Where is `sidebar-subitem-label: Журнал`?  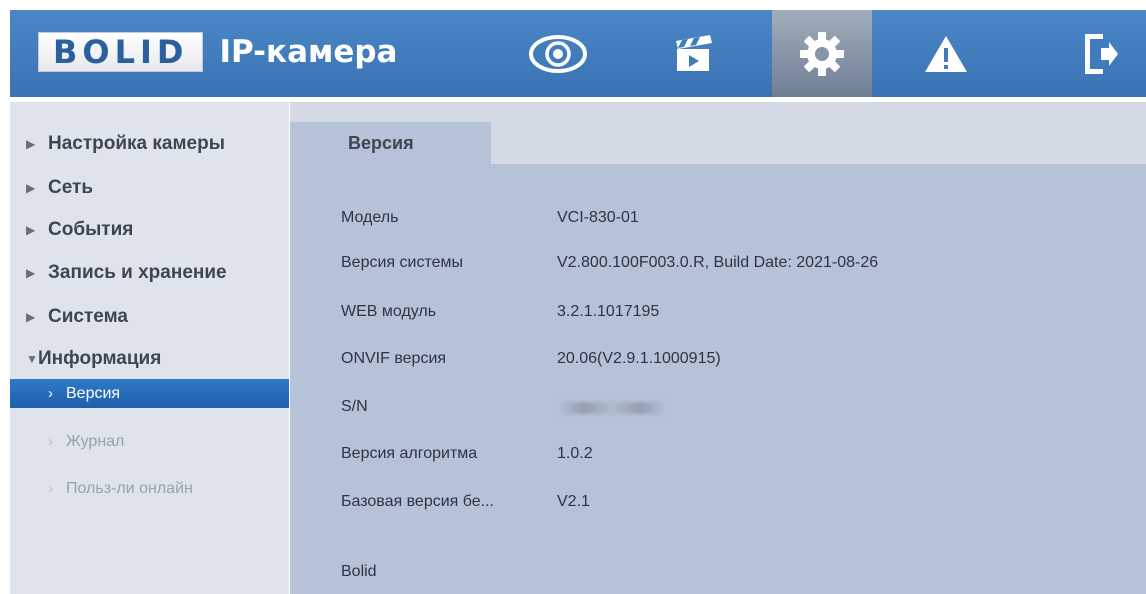 sidebar-subitem-label: Журнал is located at coordinates (95, 441).